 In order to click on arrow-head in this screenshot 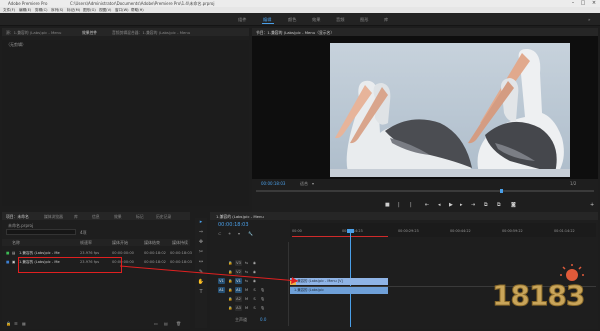, I will do `click(294, 280)`.